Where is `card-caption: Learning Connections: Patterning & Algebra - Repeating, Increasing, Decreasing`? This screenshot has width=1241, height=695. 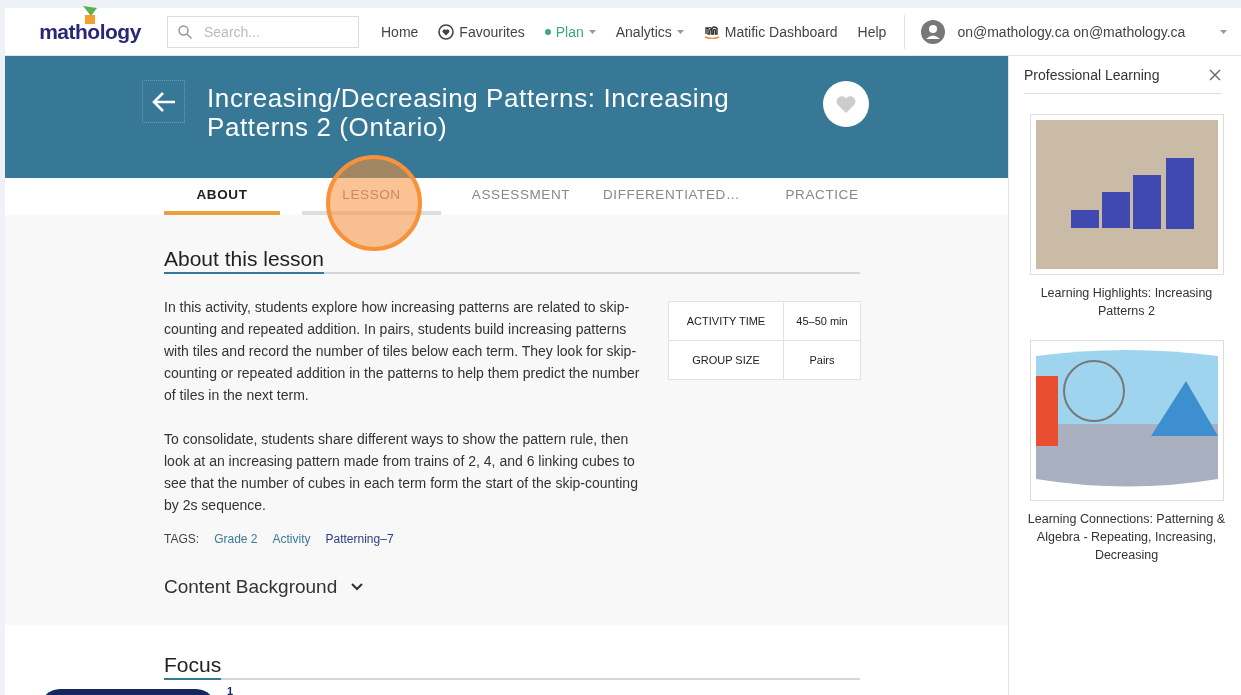
card-caption: Learning Connections: Patterning & Algebra - Repeating, Increasing, Decreasing is located at coordinates (1126, 537).